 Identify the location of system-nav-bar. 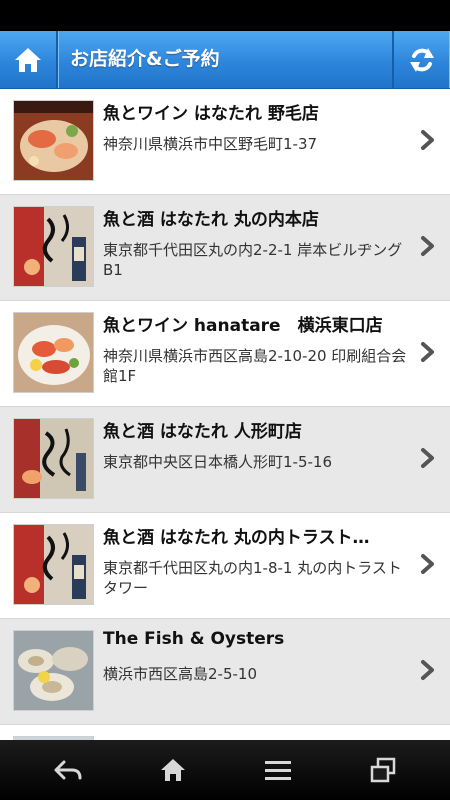
(225, 770).